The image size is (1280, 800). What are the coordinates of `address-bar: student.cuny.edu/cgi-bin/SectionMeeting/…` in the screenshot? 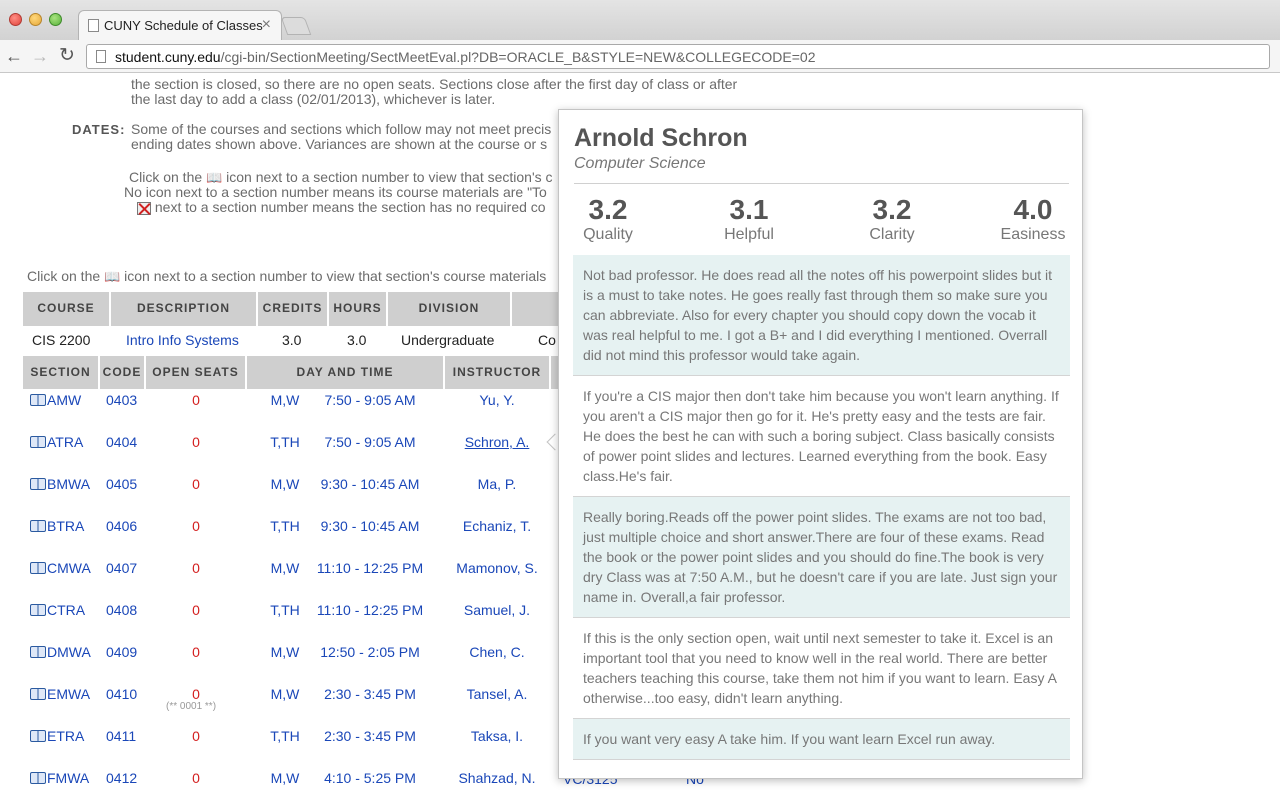 It's located at (678, 56).